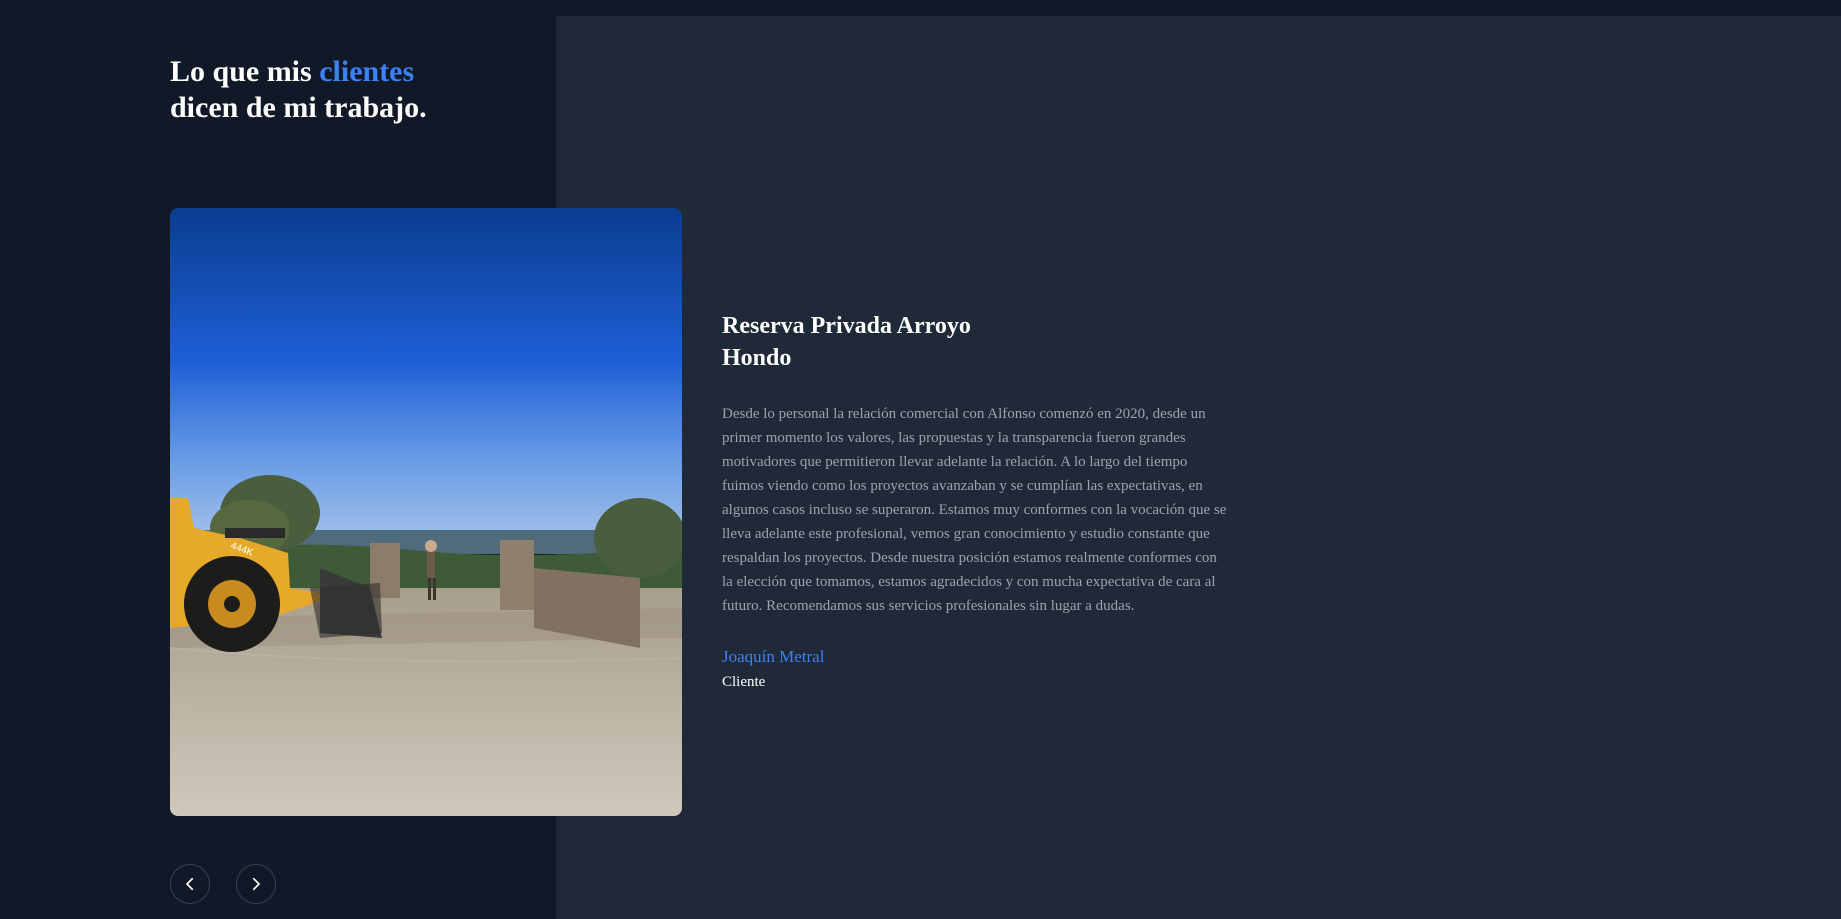  What do you see at coordinates (298, 90) in the screenshot?
I see `section-heading: Lo que mis clientes dicen de mi trabajo.` at bounding box center [298, 90].